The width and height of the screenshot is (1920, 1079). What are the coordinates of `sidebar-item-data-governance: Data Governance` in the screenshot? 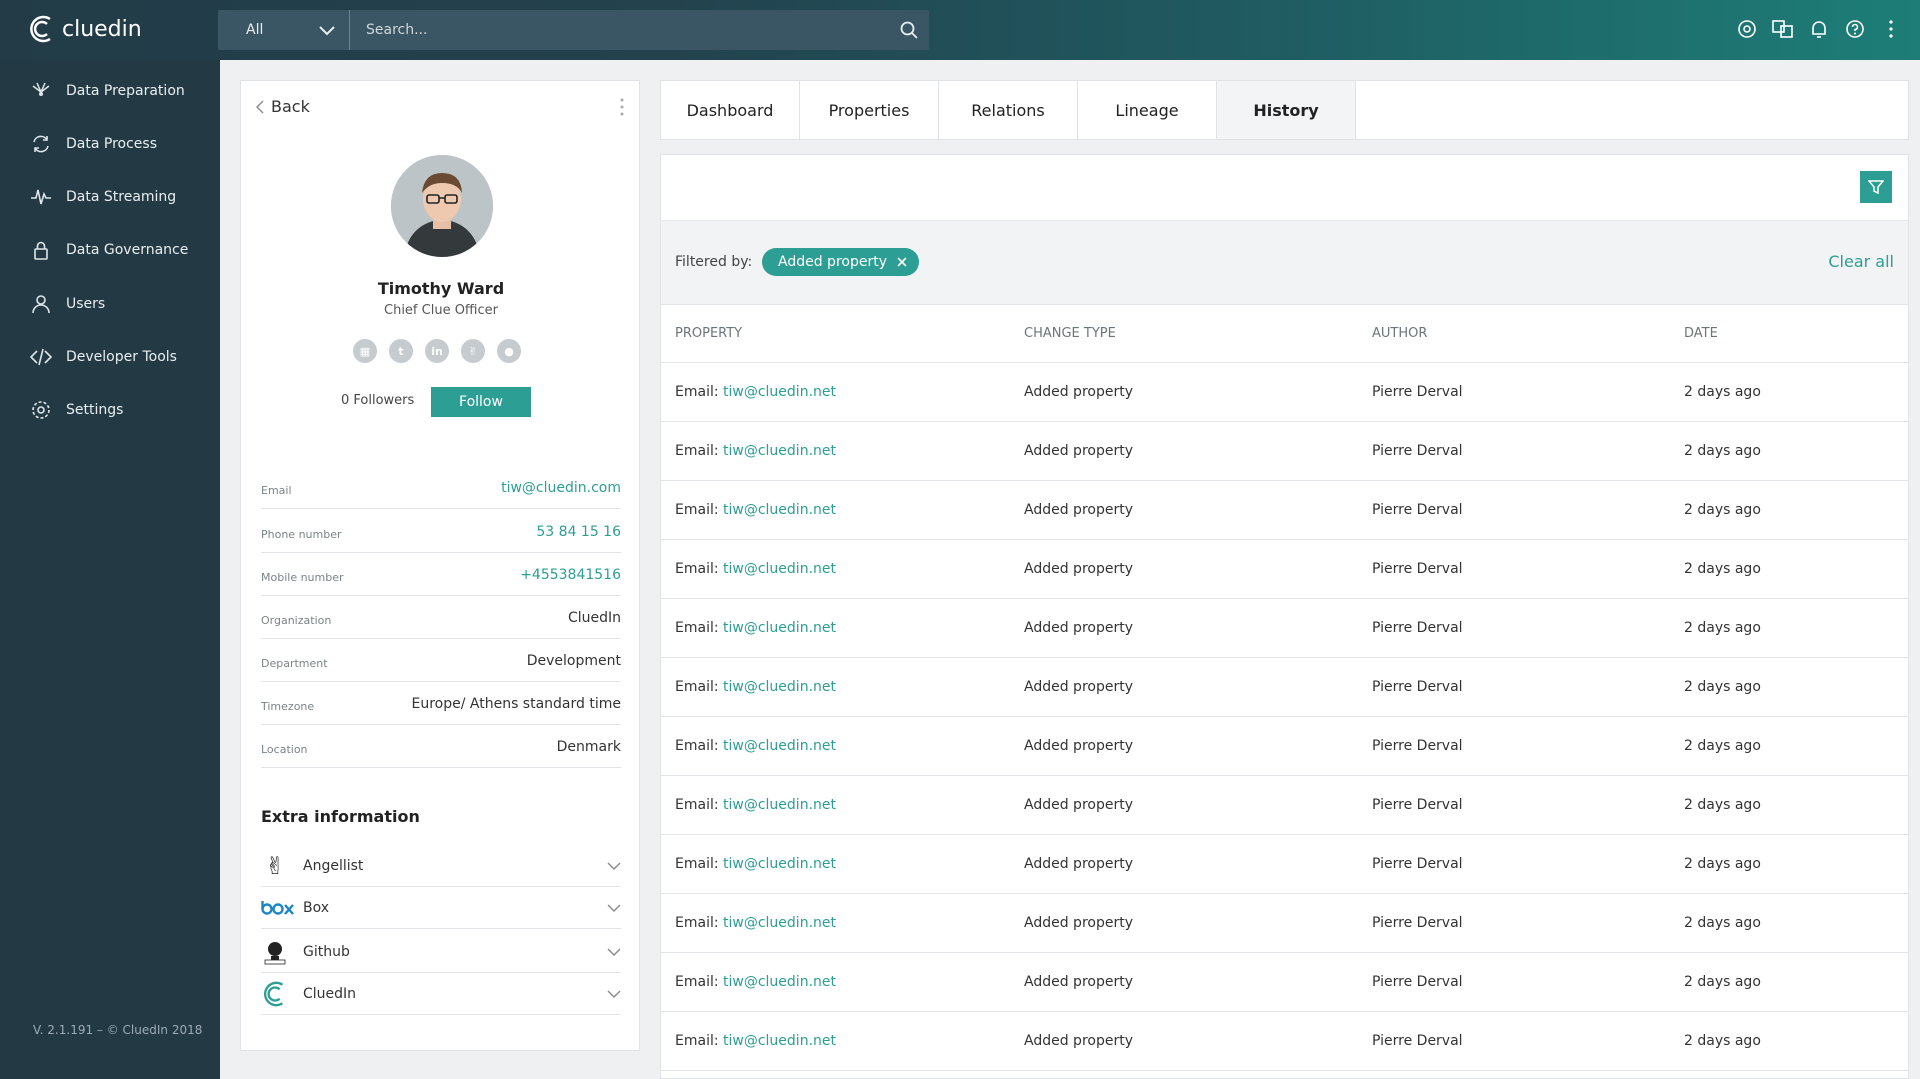 It's located at (110, 250).